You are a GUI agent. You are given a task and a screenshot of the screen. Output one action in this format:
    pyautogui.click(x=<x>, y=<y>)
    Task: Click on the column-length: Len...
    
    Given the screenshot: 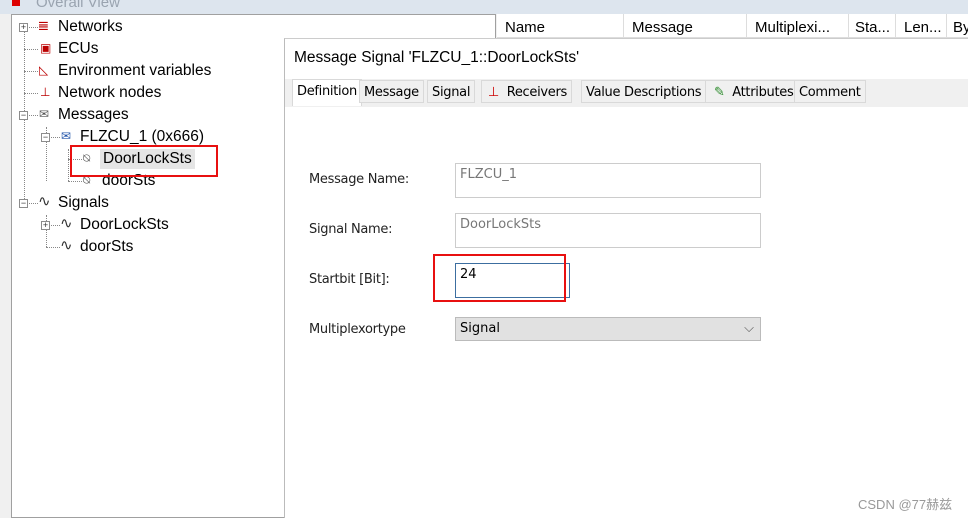 What is the action you would take?
    pyautogui.click(x=921, y=26)
    